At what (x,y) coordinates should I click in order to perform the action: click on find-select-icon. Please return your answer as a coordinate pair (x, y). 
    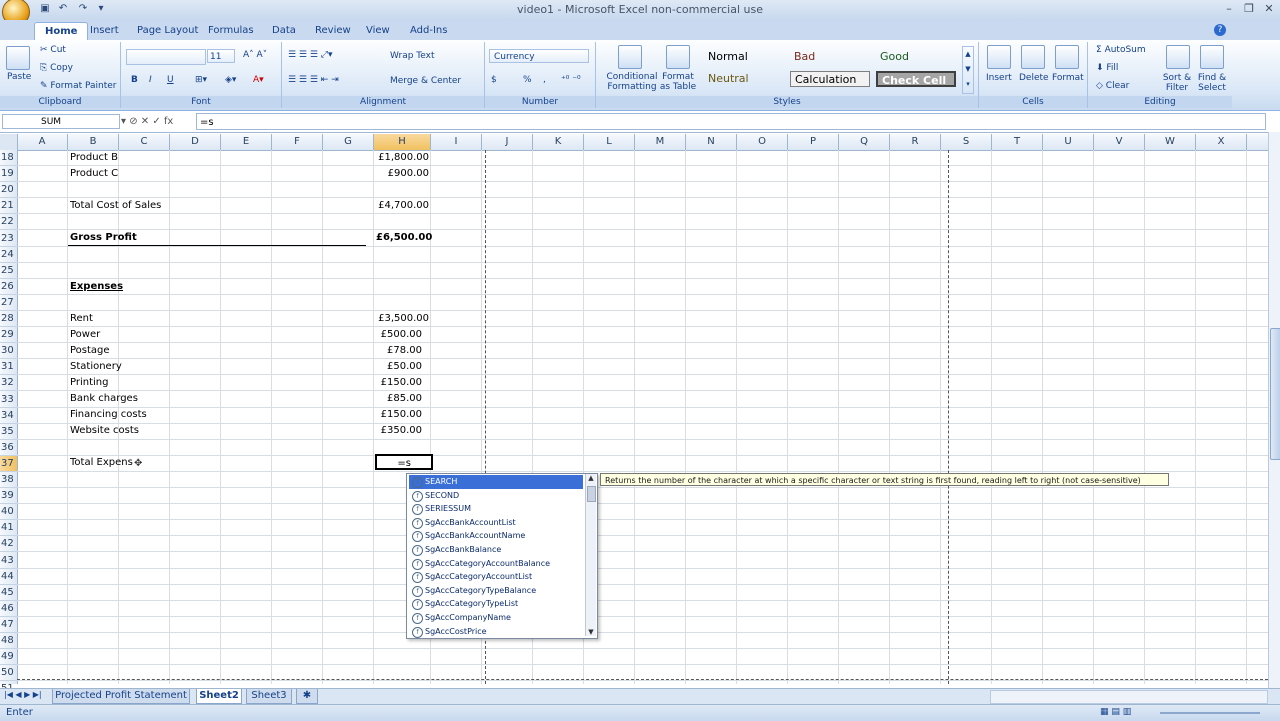
    Looking at the image, I should click on (1212, 57).